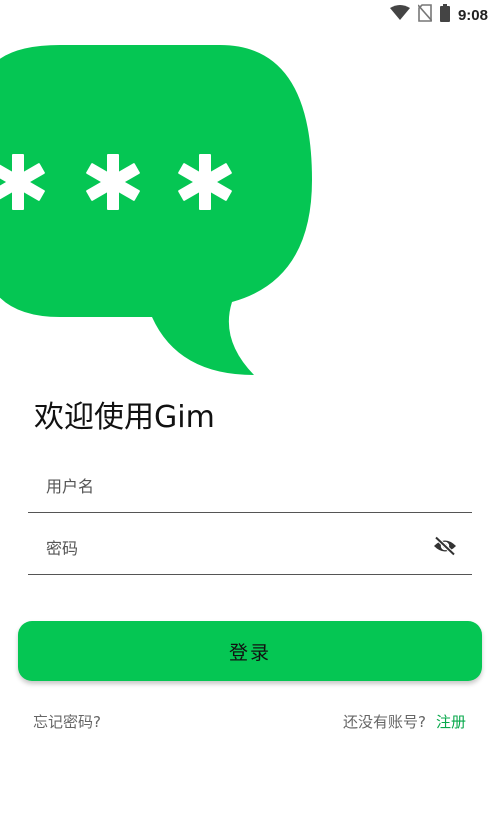 Image resolution: width=500 pixels, height=838 pixels. What do you see at coordinates (236, 486) in the screenshot?
I see `username-input` at bounding box center [236, 486].